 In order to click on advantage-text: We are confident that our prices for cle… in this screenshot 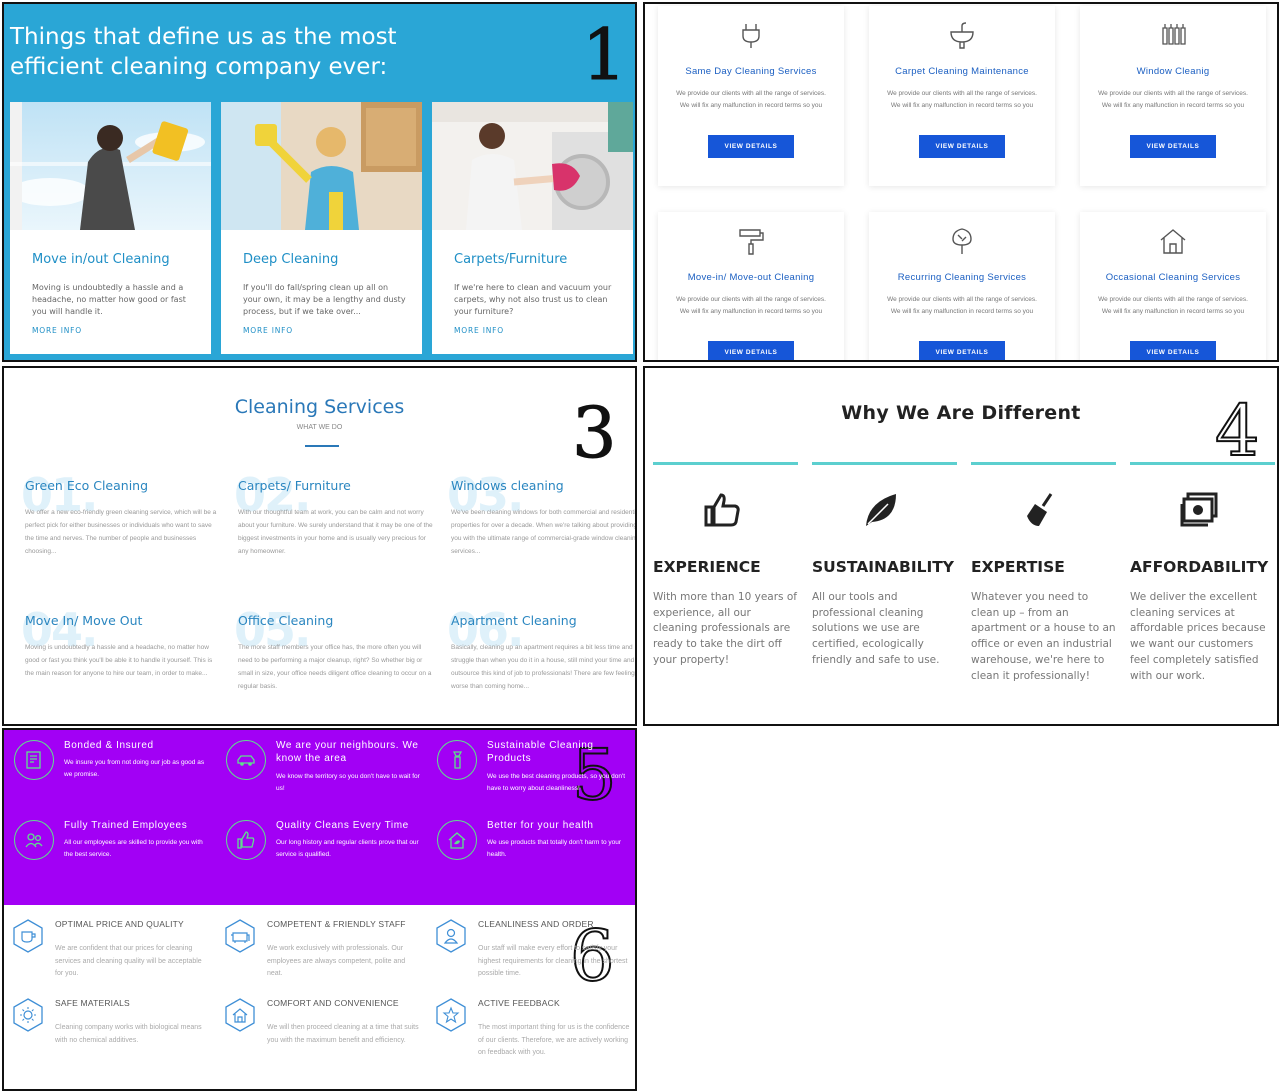, I will do `click(128, 961)`.